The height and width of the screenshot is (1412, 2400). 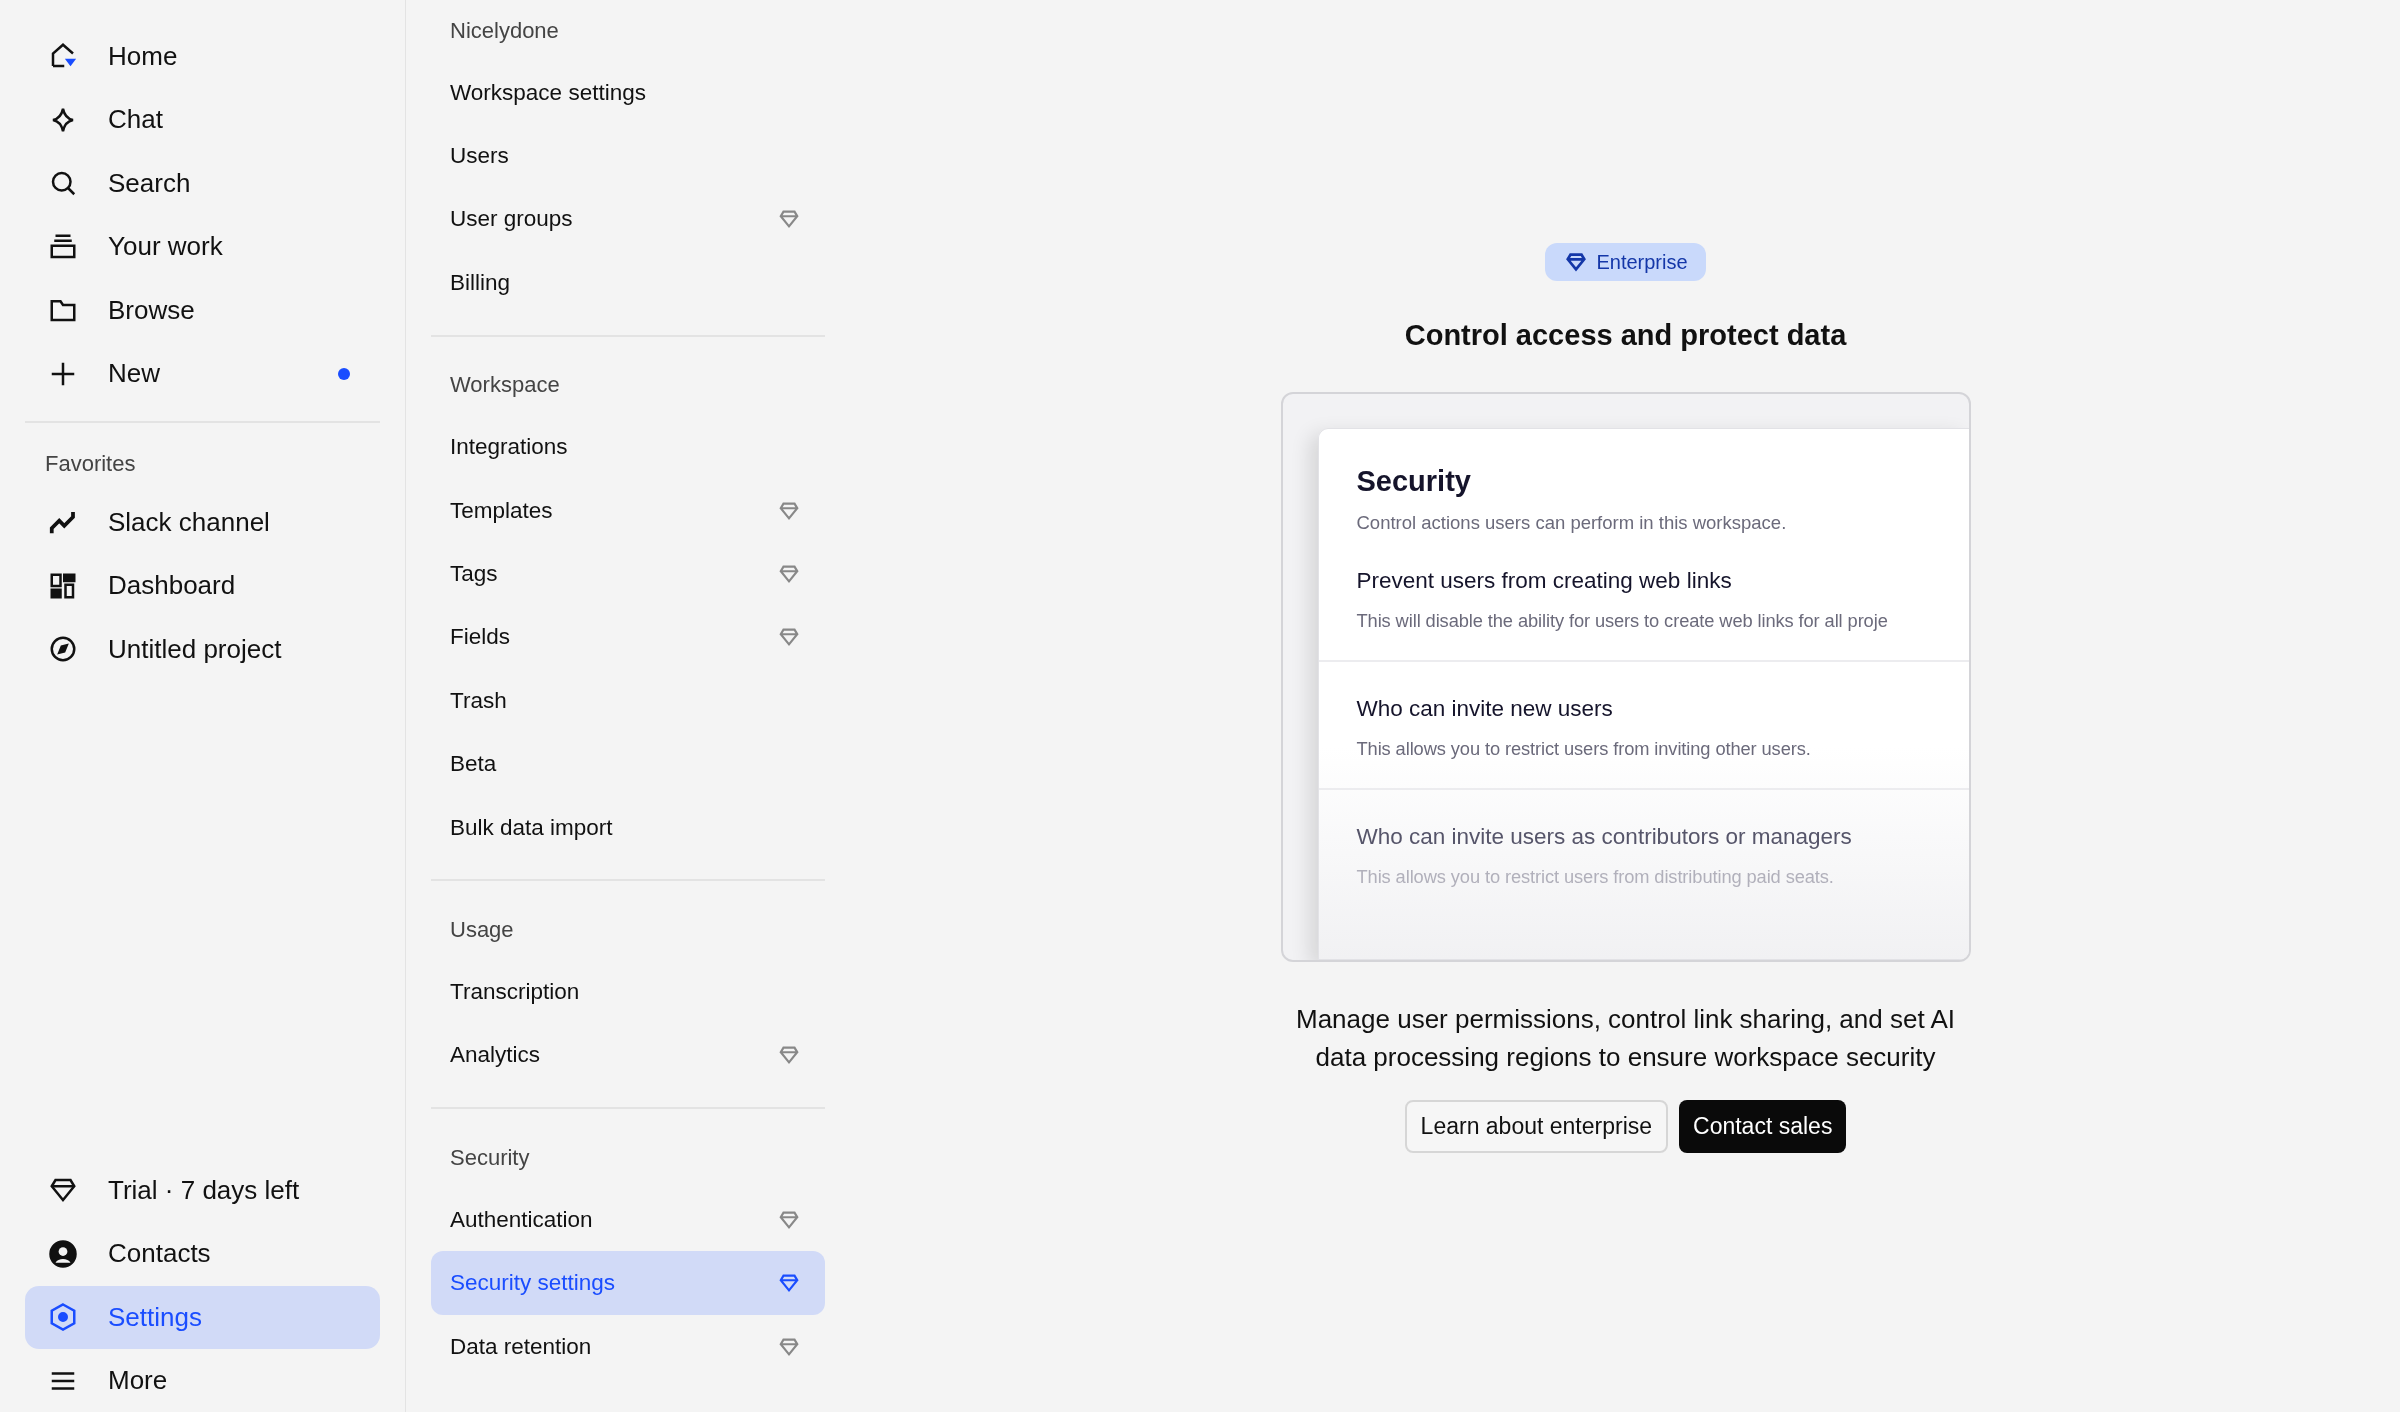 I want to click on sidebar-item: Home, so click(x=202, y=56).